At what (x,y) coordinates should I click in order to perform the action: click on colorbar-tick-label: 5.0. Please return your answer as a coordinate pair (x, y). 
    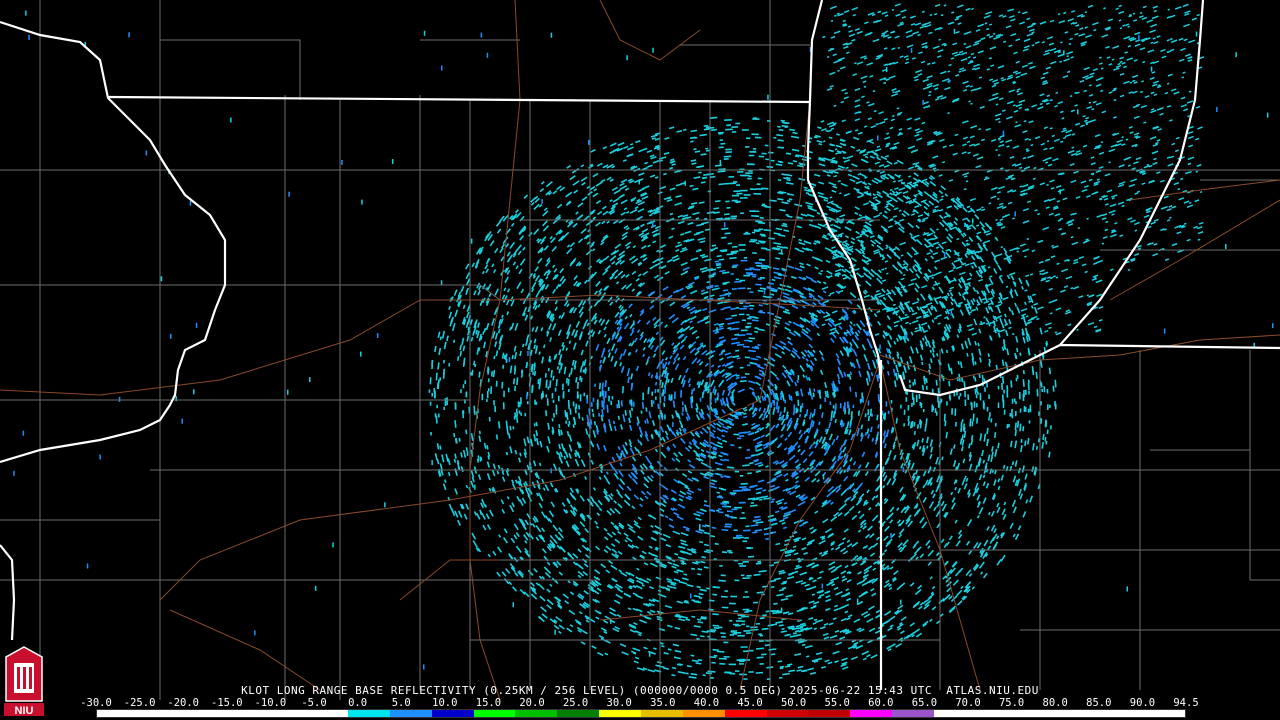
    Looking at the image, I should click on (401, 703).